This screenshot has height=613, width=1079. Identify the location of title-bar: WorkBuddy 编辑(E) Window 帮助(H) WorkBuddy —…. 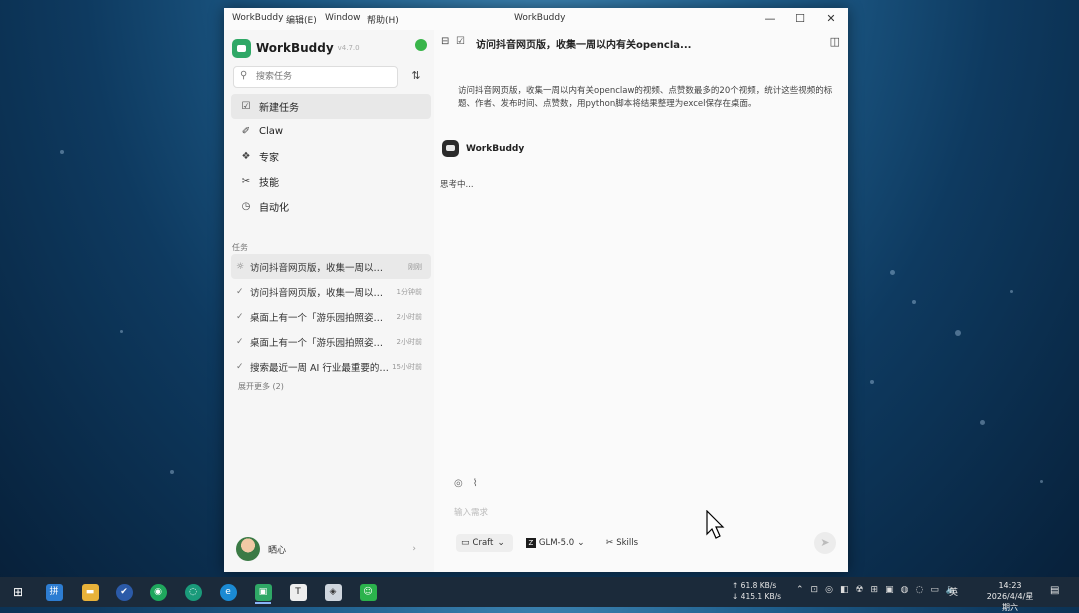
(536, 19).